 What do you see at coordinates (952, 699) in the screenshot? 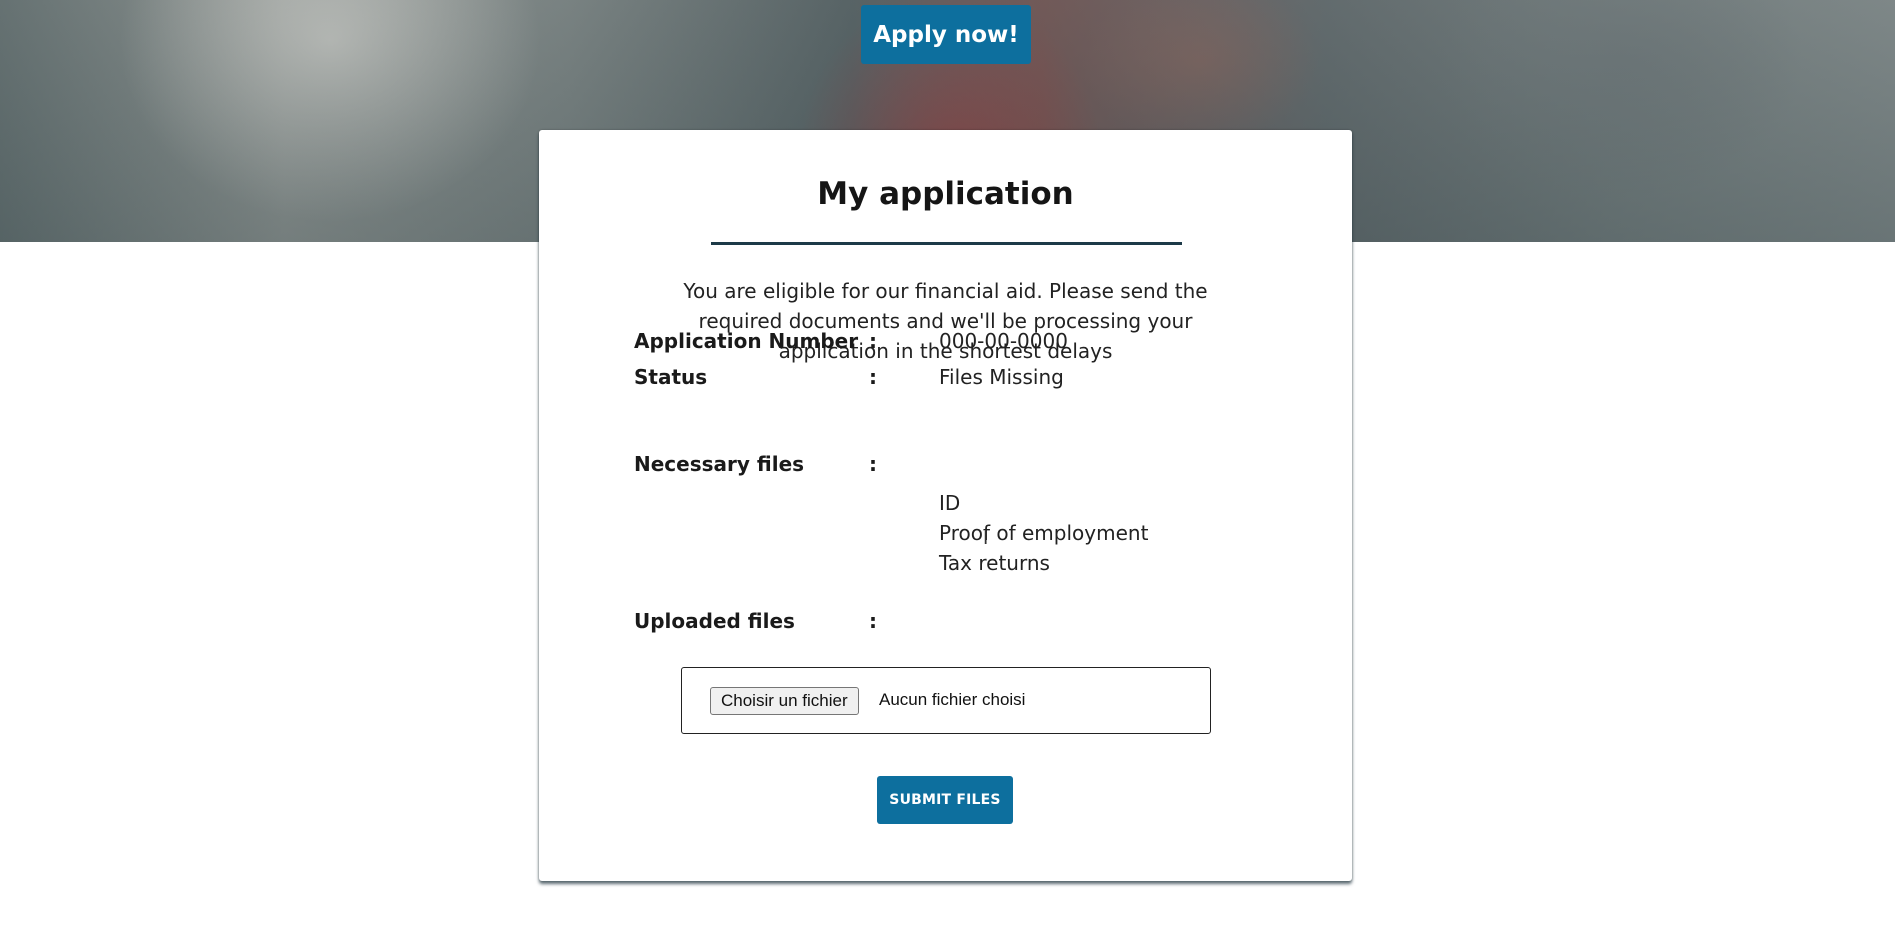
I see `file-status-text: Aucun fichier choisi` at bounding box center [952, 699].